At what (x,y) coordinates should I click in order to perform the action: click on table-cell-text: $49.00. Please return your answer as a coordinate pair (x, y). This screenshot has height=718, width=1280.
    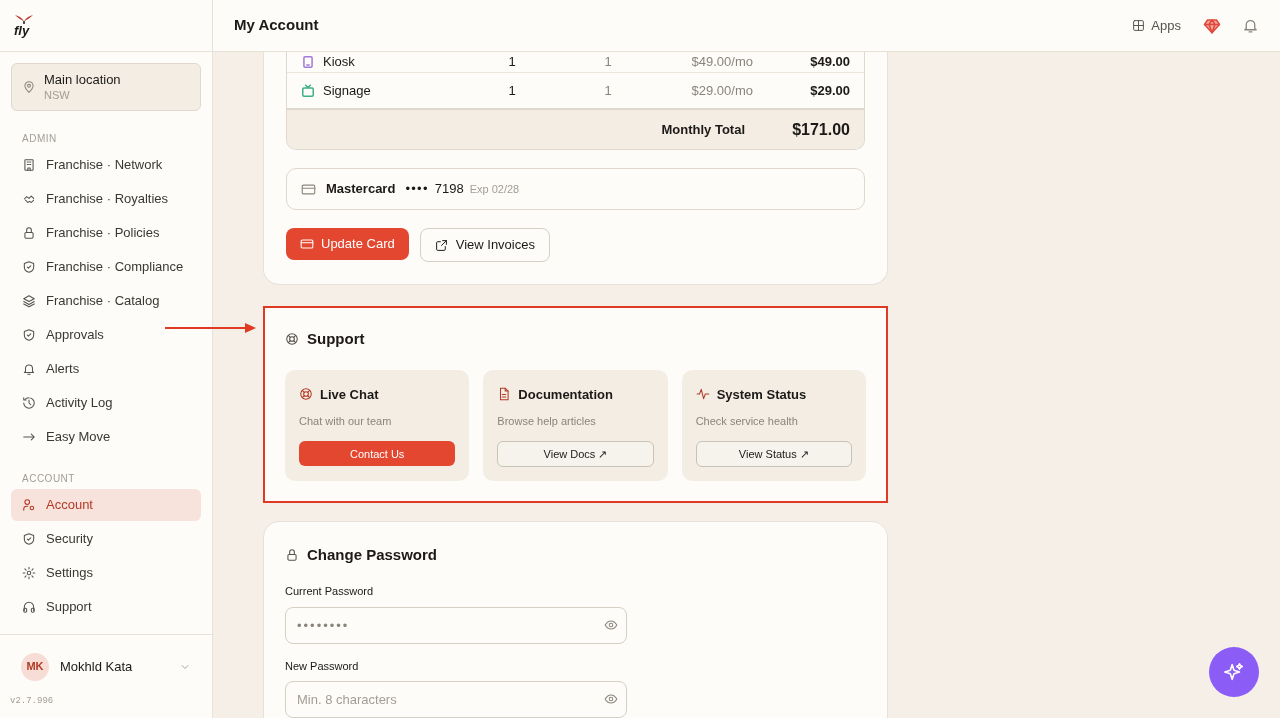
    Looking at the image, I should click on (829, 62).